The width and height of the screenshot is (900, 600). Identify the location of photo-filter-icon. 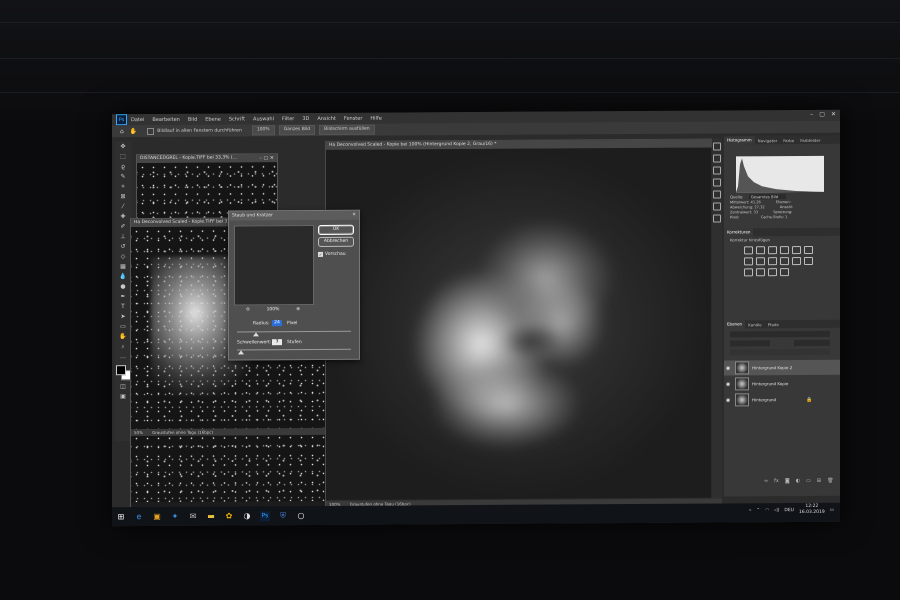
(772, 261).